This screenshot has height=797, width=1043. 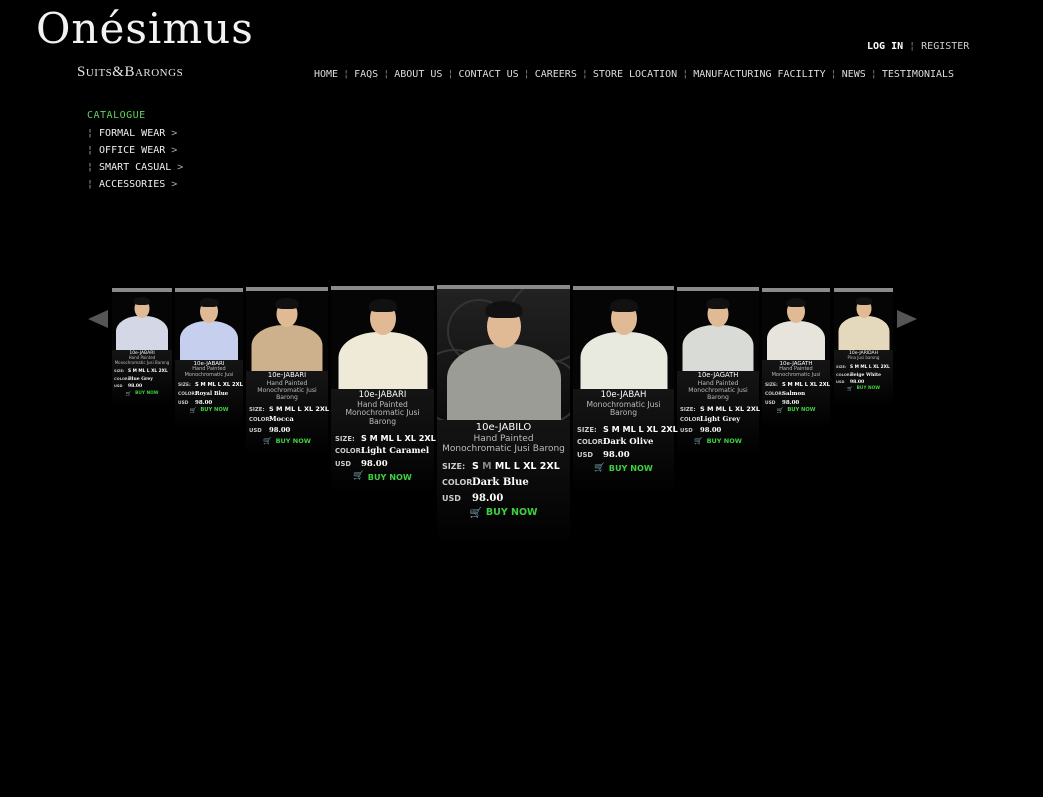 I want to click on nav-contact-us: CONTACT US, so click(x=488, y=74).